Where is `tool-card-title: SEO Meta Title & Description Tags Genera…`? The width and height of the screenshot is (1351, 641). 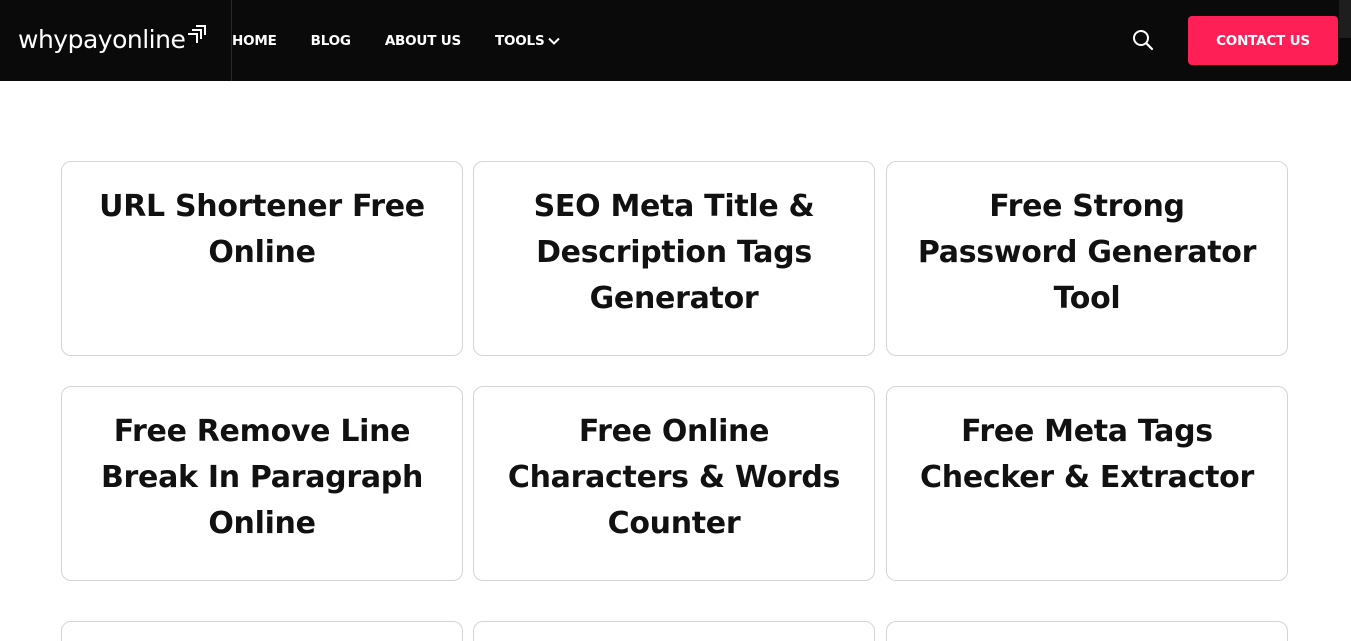
tool-card-title: SEO Meta Title & Description Tags Genera… is located at coordinates (674, 252).